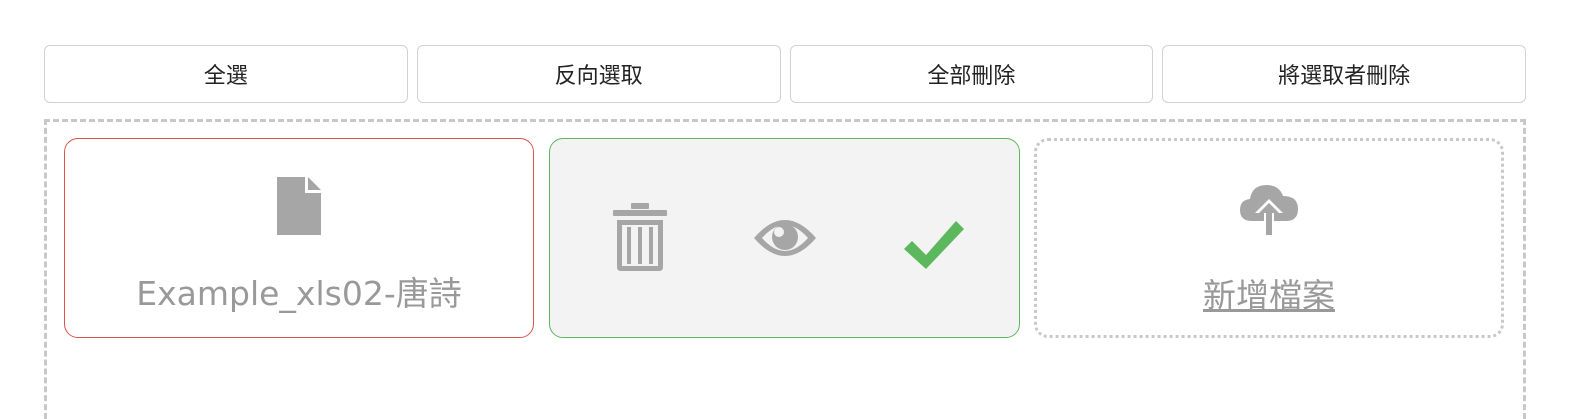  Describe the element at coordinates (226, 74) in the screenshot. I see `select-all-button: 全選` at that location.